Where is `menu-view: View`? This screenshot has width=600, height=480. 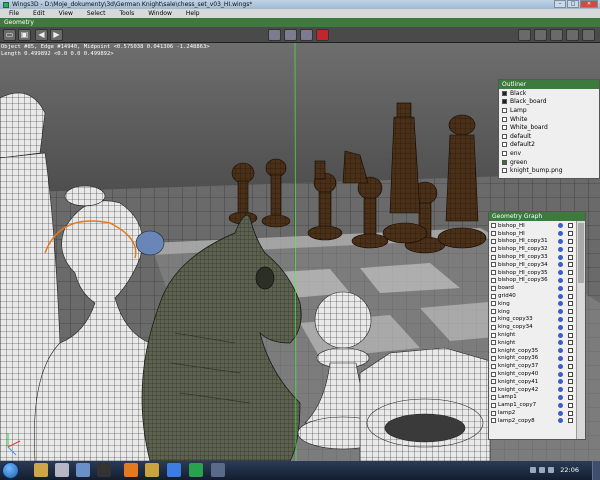 menu-view: View is located at coordinates (66, 13).